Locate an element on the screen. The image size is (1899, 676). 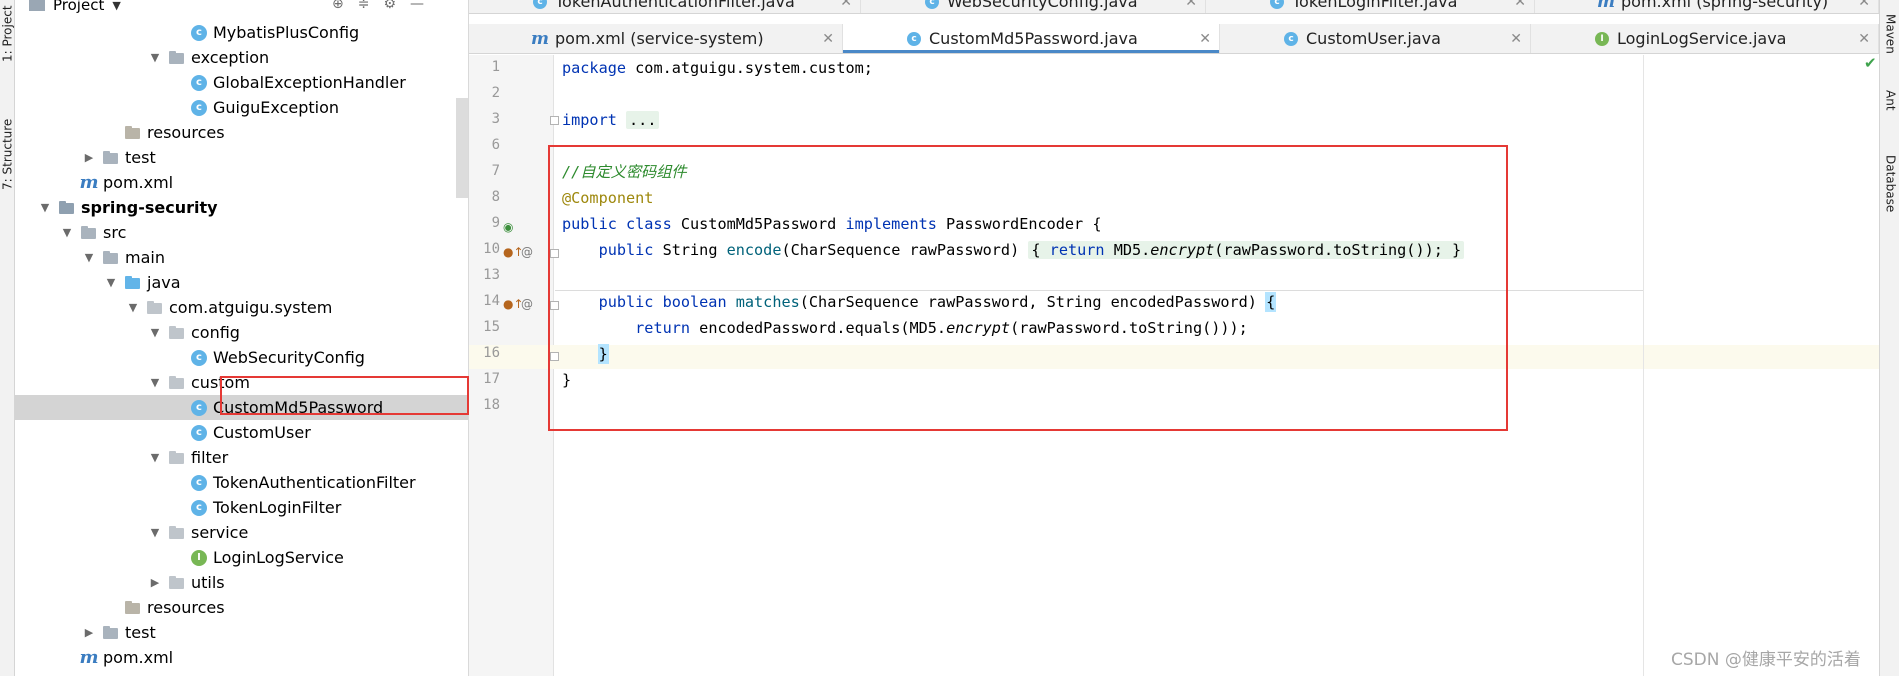
editor-tab: c CustomUser.java ✕ is located at coordinates (1375, 38).